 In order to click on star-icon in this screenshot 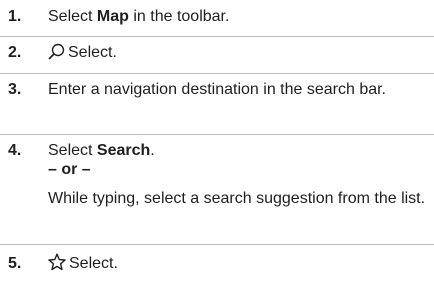, I will do `click(57, 265)`.